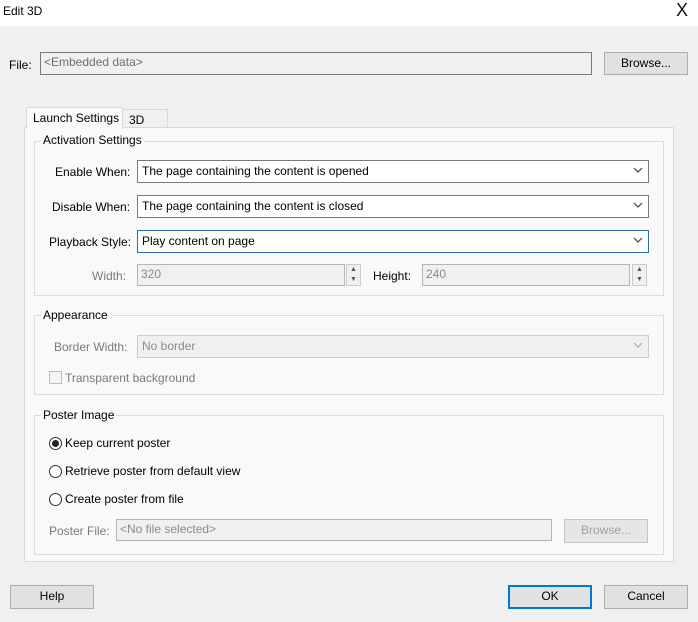 This screenshot has width=698, height=622. I want to click on create-poster-label: Create poster from file, so click(124, 499).